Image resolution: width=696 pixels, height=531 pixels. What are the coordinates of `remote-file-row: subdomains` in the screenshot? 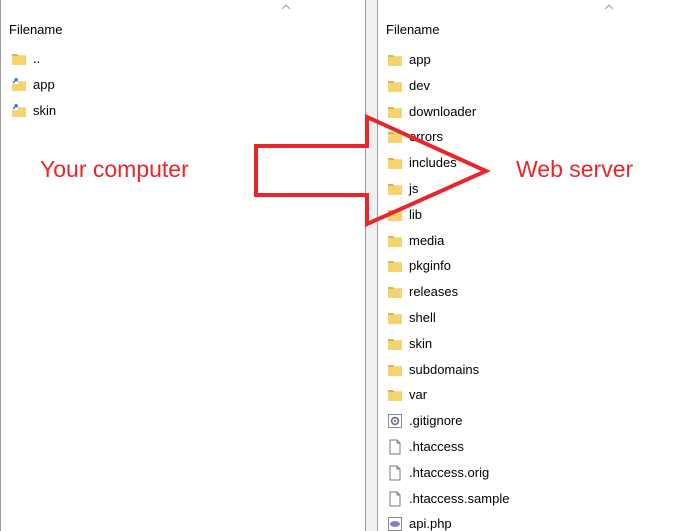 It's located at (537, 370).